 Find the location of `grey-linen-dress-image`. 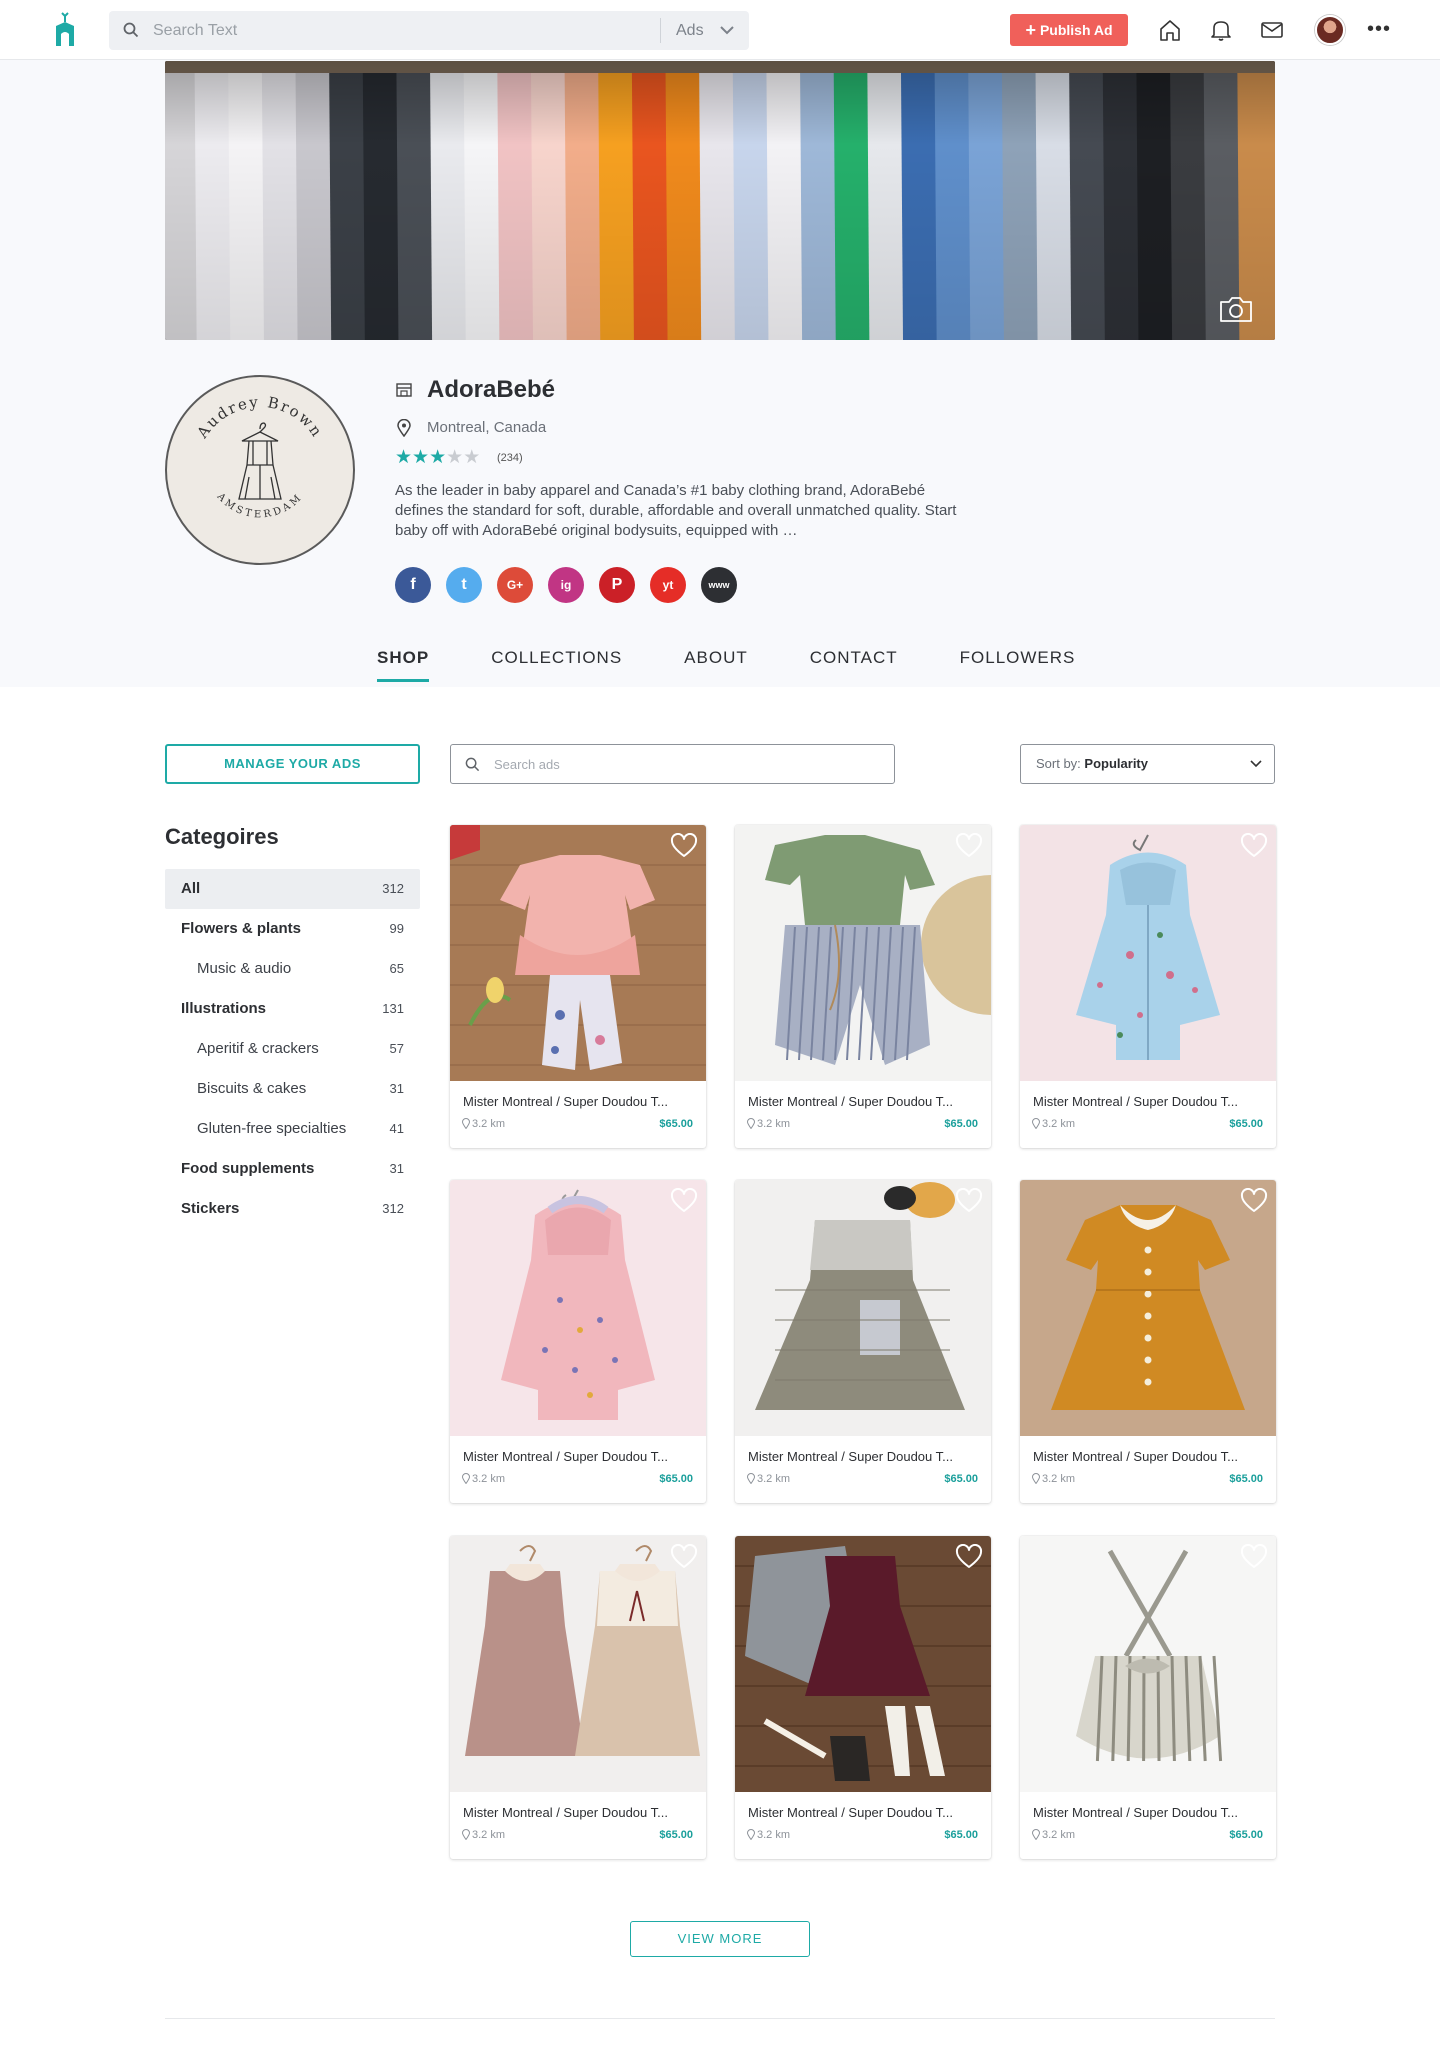

grey-linen-dress-image is located at coordinates (863, 1308).